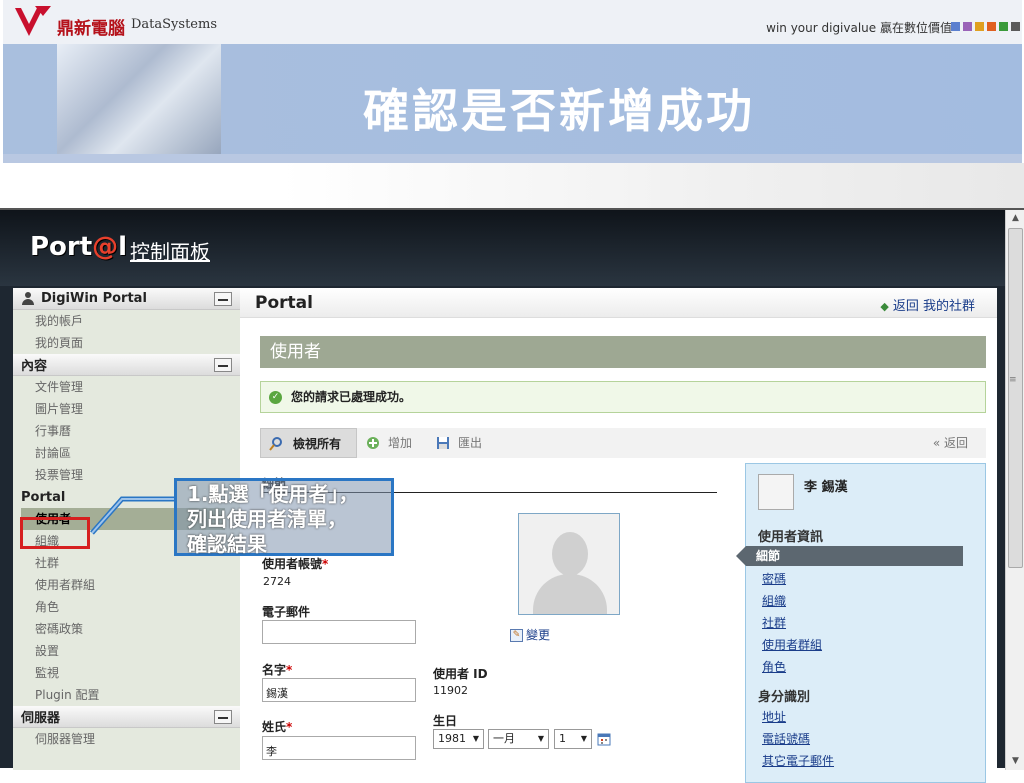 This screenshot has width=1024, height=783. I want to click on sidebar-item-roles: 角色, so click(126, 607).